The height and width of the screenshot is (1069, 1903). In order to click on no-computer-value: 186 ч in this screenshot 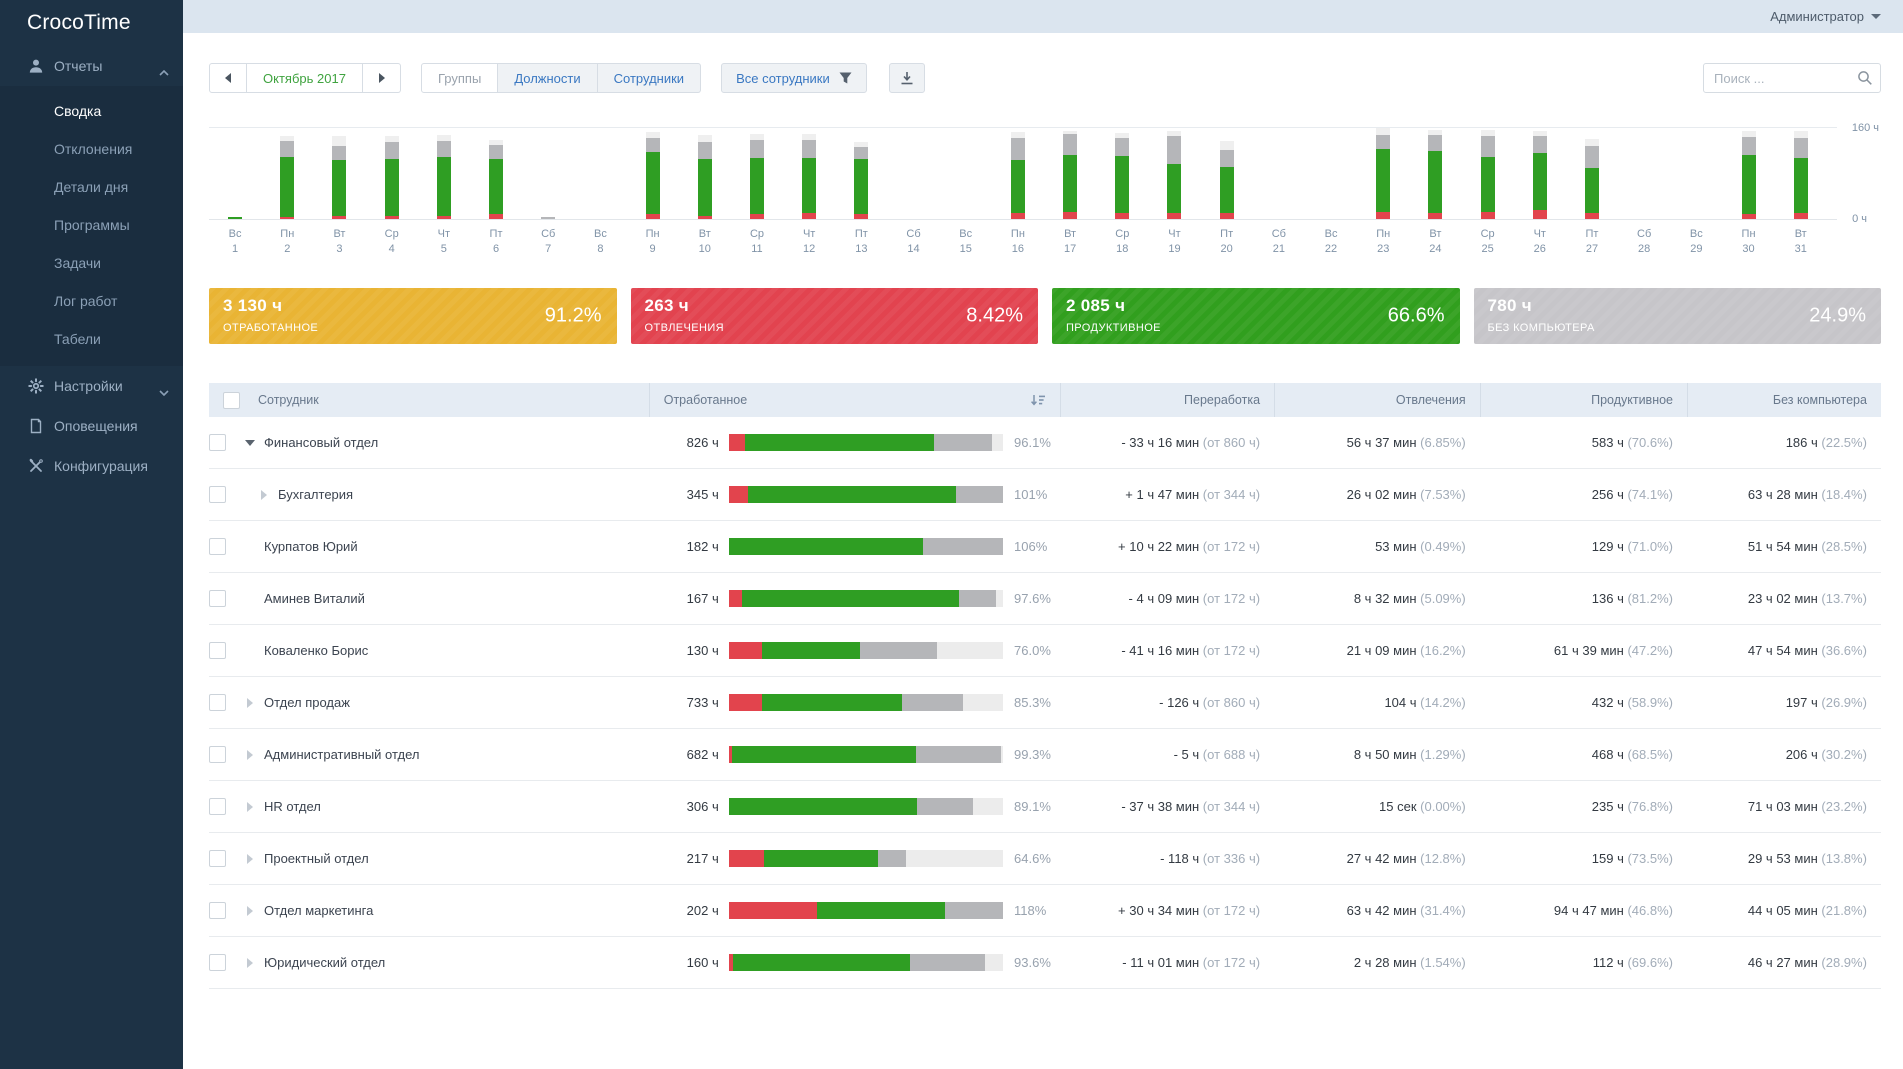, I will do `click(1801, 442)`.